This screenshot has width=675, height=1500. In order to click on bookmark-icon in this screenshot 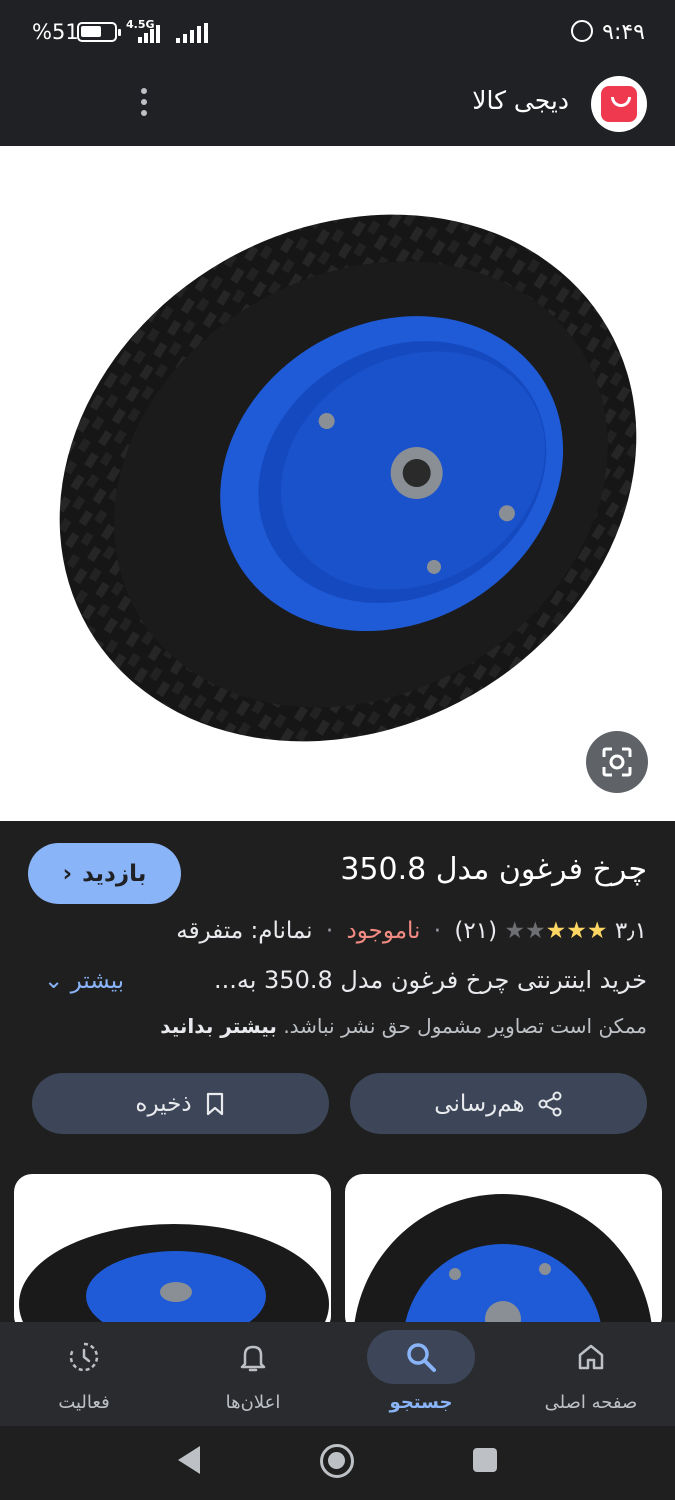, I will do `click(214, 1103)`.